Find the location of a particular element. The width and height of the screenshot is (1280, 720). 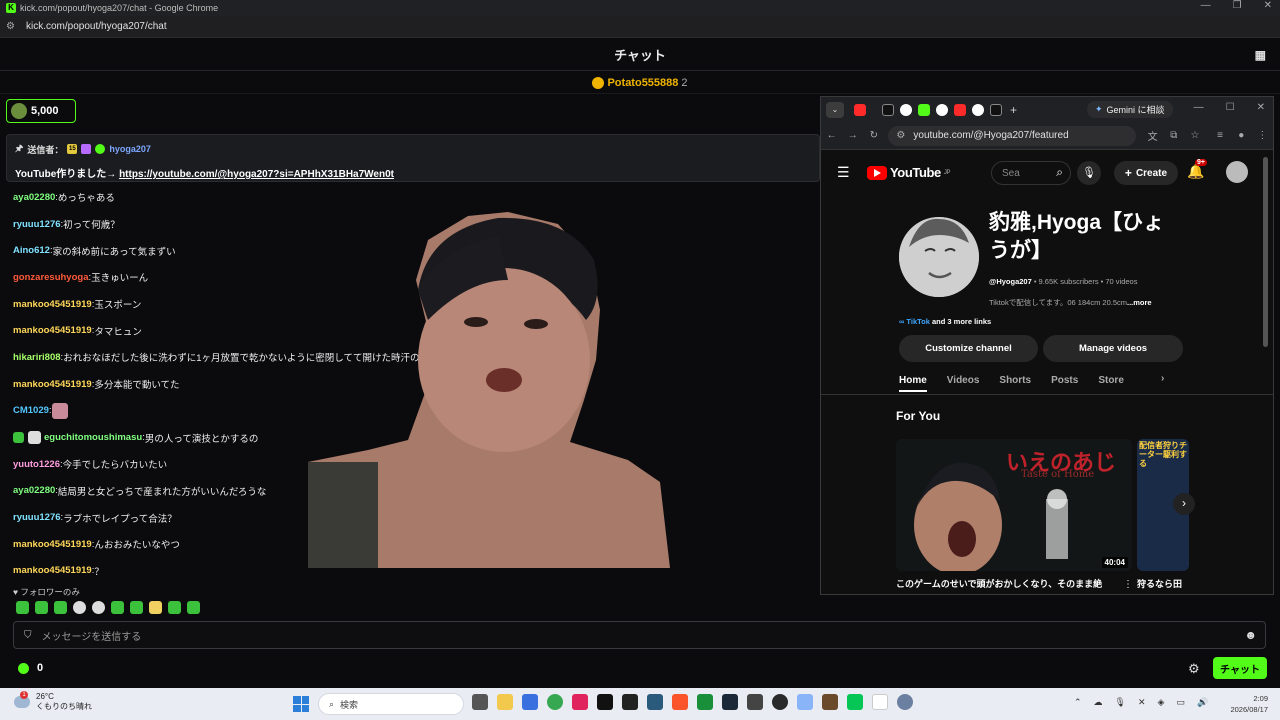

chat-username: Aino612 is located at coordinates (31, 250).